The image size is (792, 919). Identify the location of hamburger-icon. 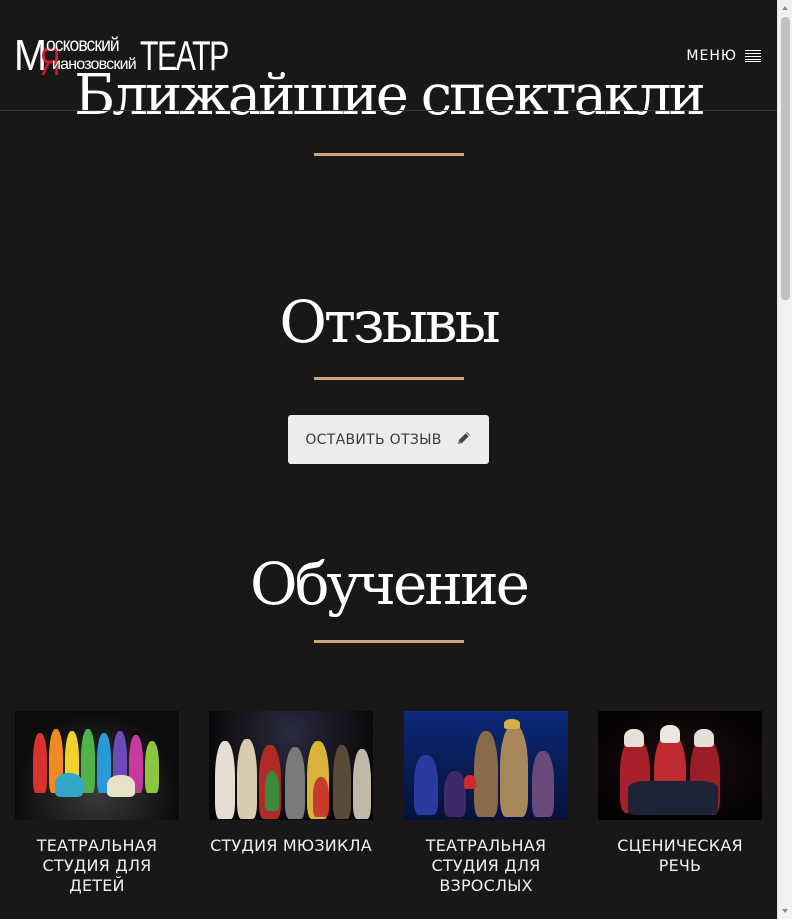
(753, 56).